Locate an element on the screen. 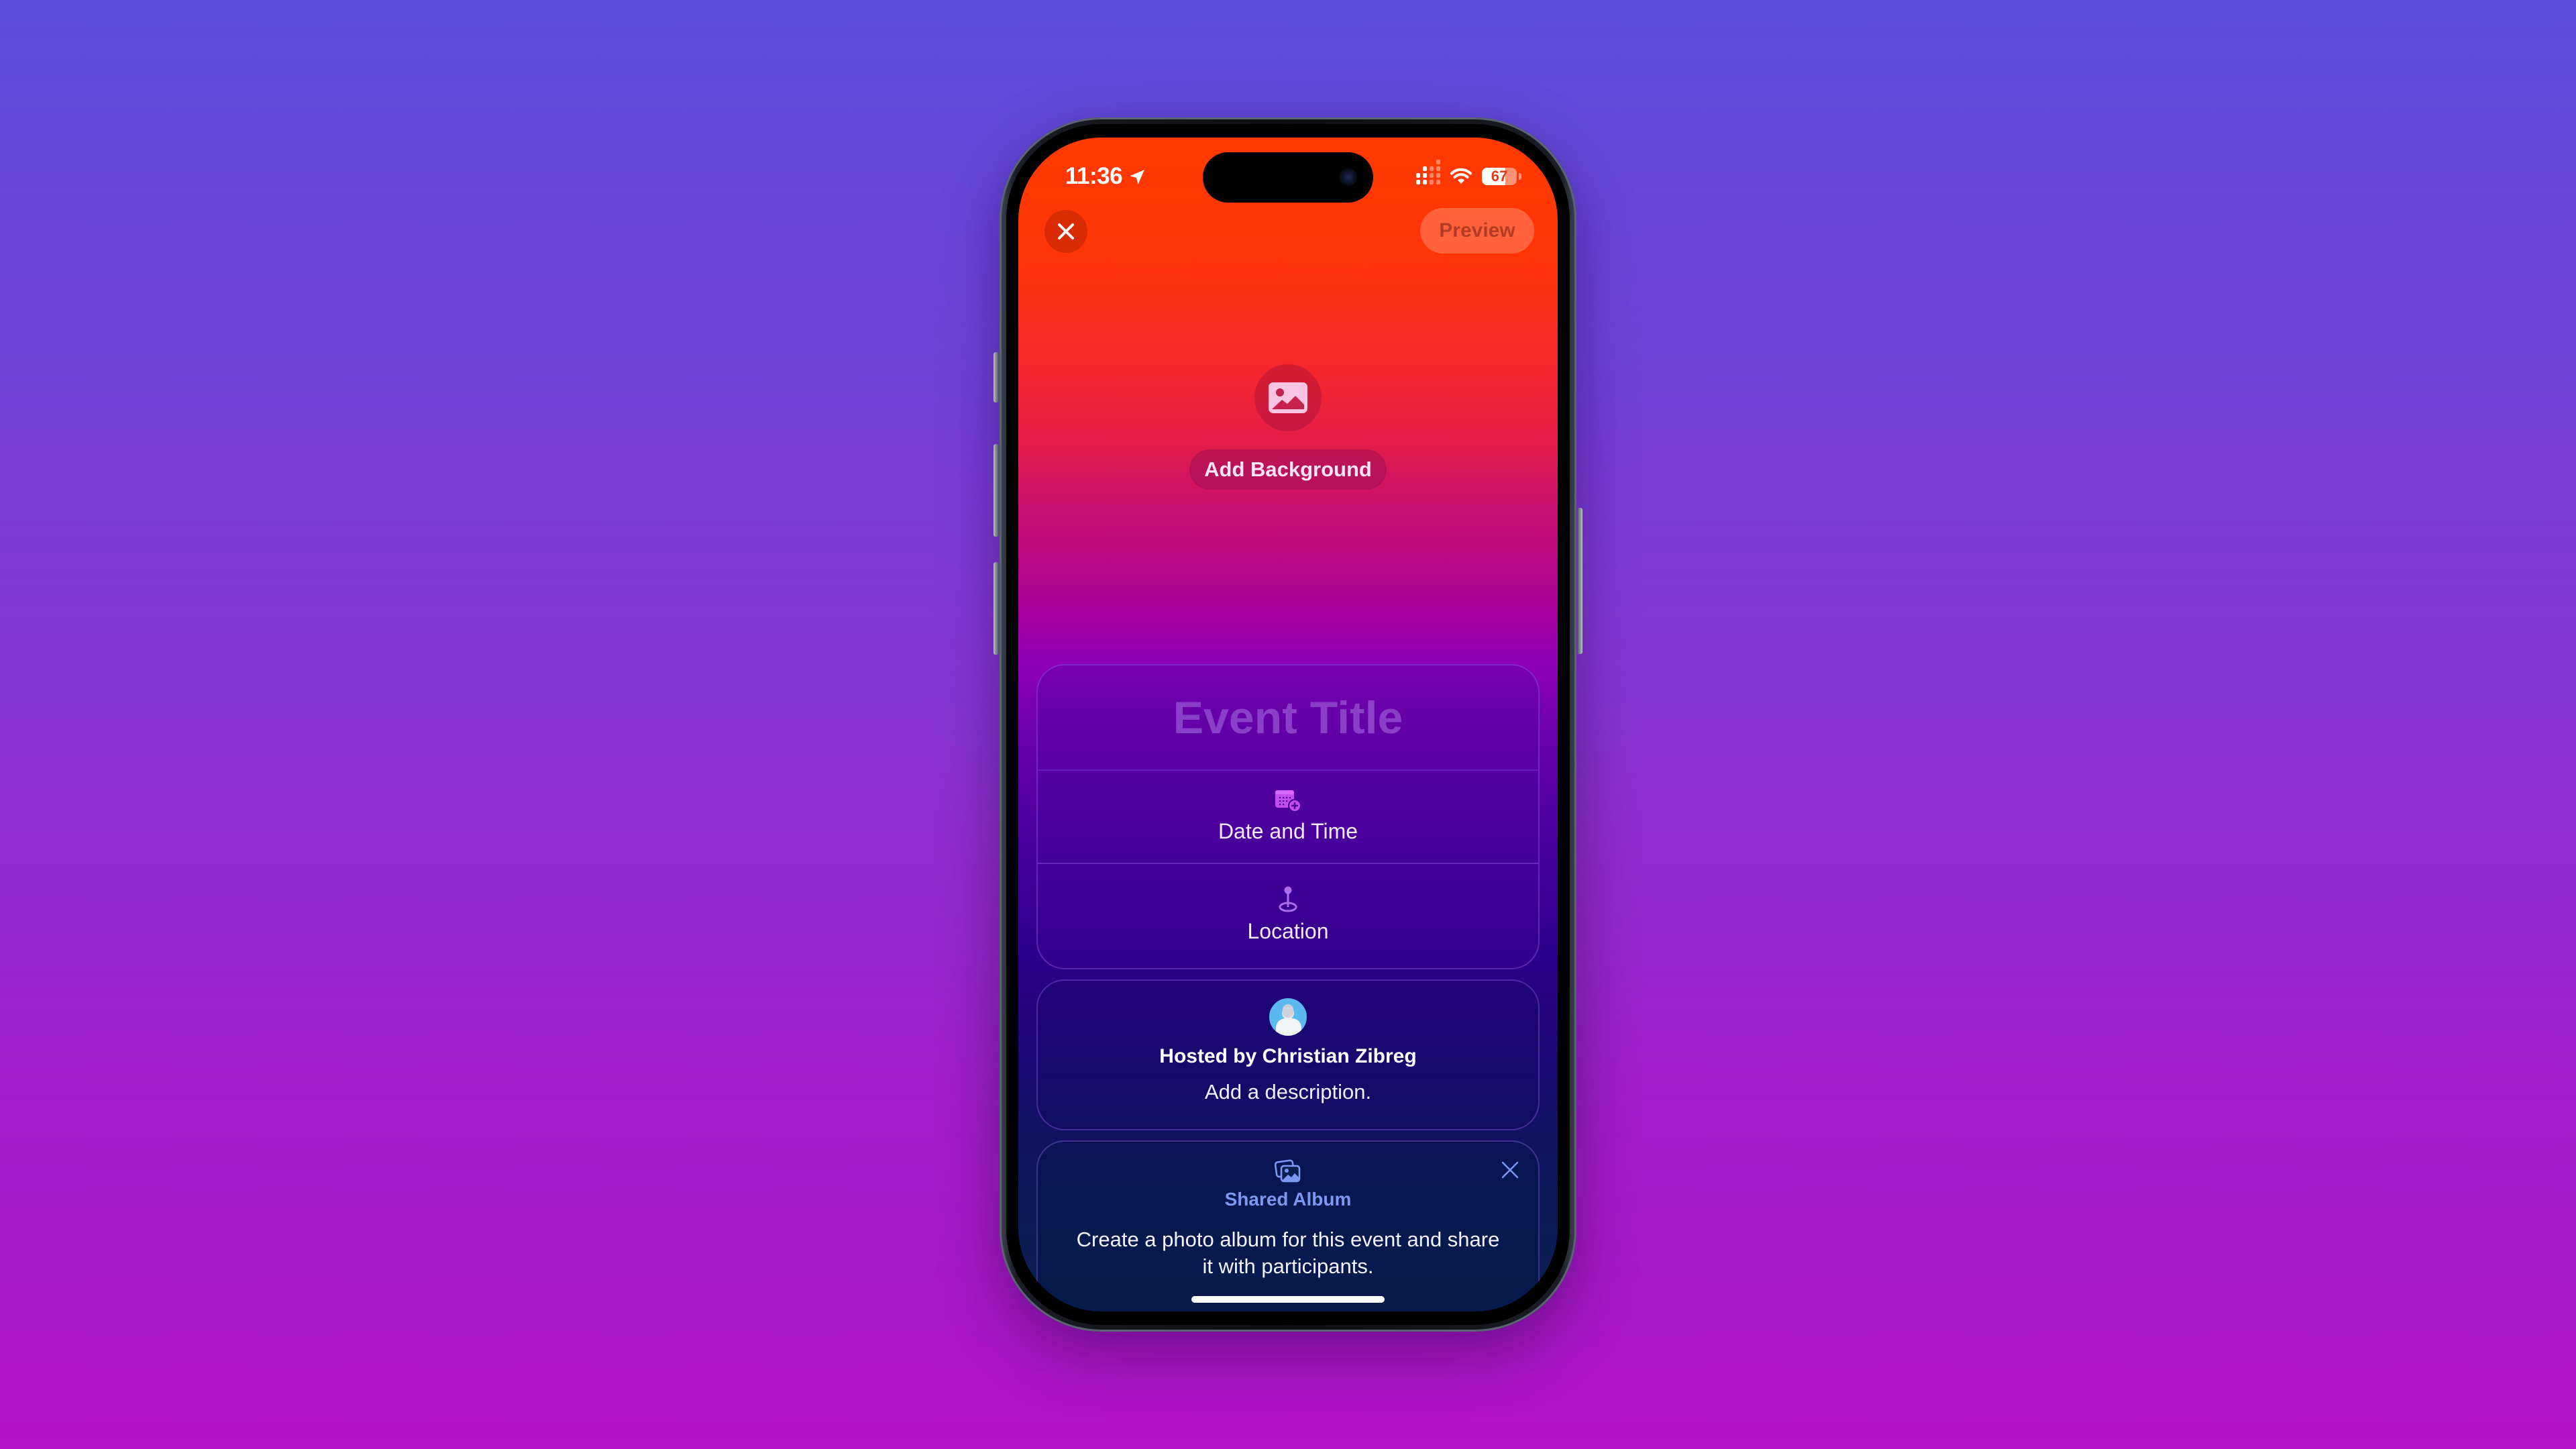 Image resolution: width=2576 pixels, height=1449 pixels. event-details-card: Date and Time Location is located at coordinates (1288, 816).